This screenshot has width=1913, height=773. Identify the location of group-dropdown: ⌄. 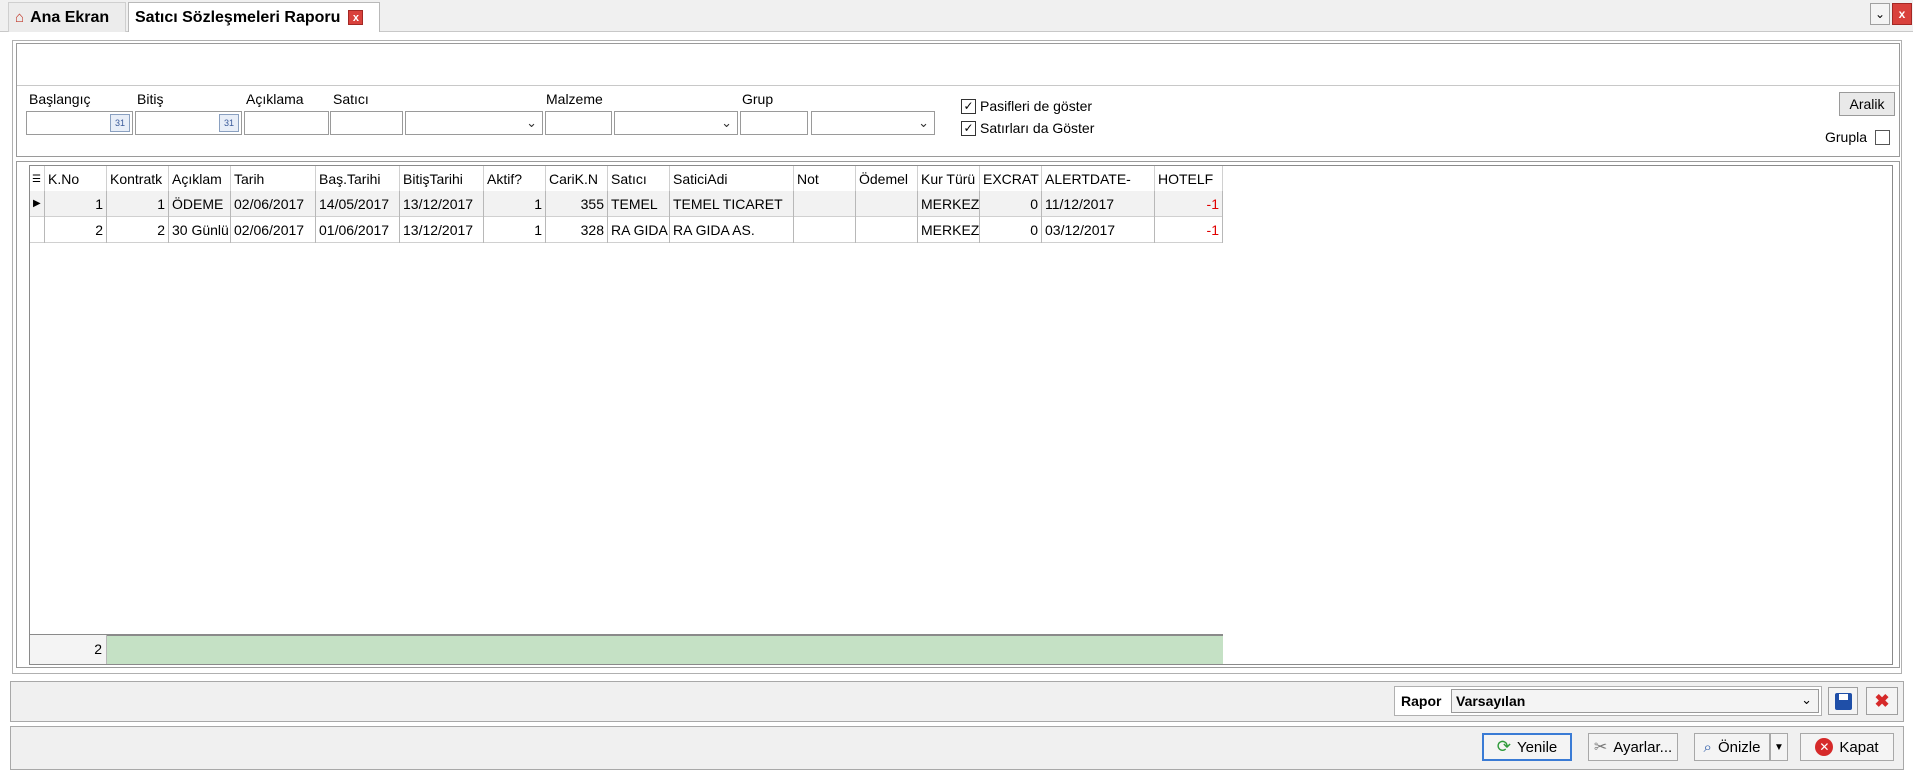
(873, 123).